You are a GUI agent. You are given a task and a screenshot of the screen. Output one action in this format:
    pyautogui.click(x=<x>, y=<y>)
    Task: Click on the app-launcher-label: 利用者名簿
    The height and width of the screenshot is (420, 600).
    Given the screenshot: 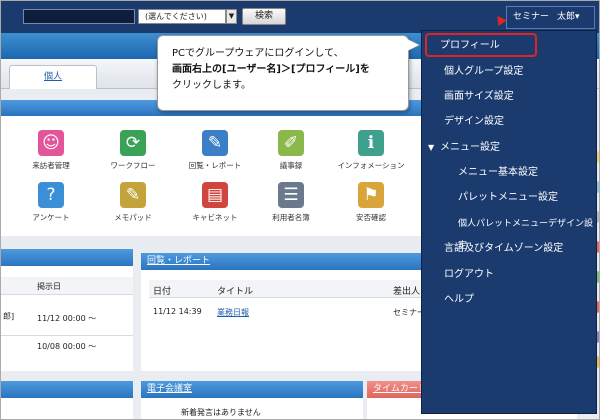 What is the action you would take?
    pyautogui.click(x=291, y=217)
    